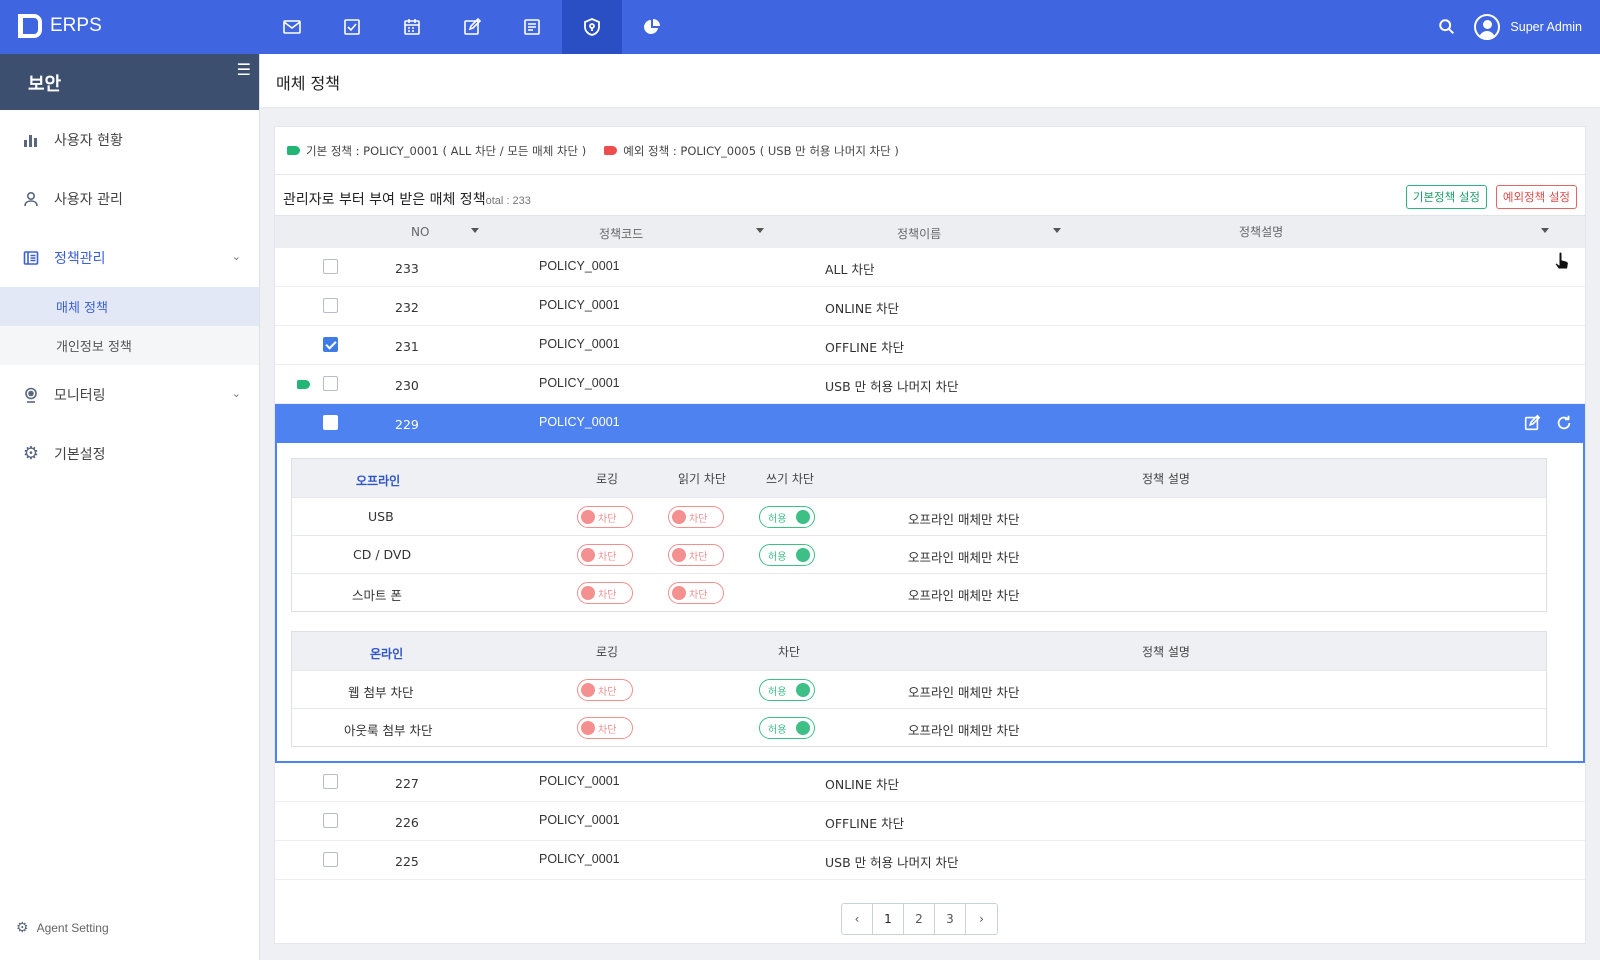 The height and width of the screenshot is (960, 1600). I want to click on header-code: 정책코드, so click(621, 233).